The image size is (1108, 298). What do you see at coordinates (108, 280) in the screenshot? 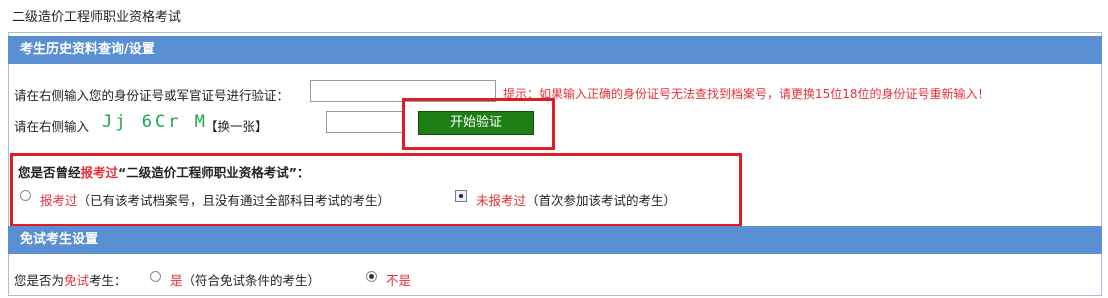
I see `exemption-question-suffix: 考生：` at bounding box center [108, 280].